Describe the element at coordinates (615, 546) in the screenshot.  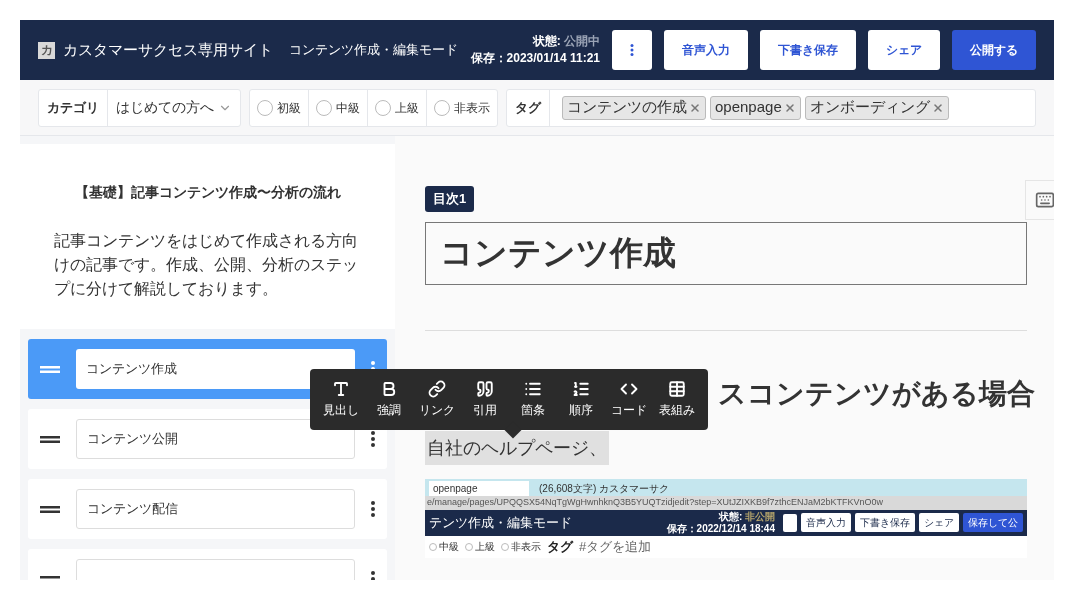
I see `mini-tag-field: #タグを追加` at that location.